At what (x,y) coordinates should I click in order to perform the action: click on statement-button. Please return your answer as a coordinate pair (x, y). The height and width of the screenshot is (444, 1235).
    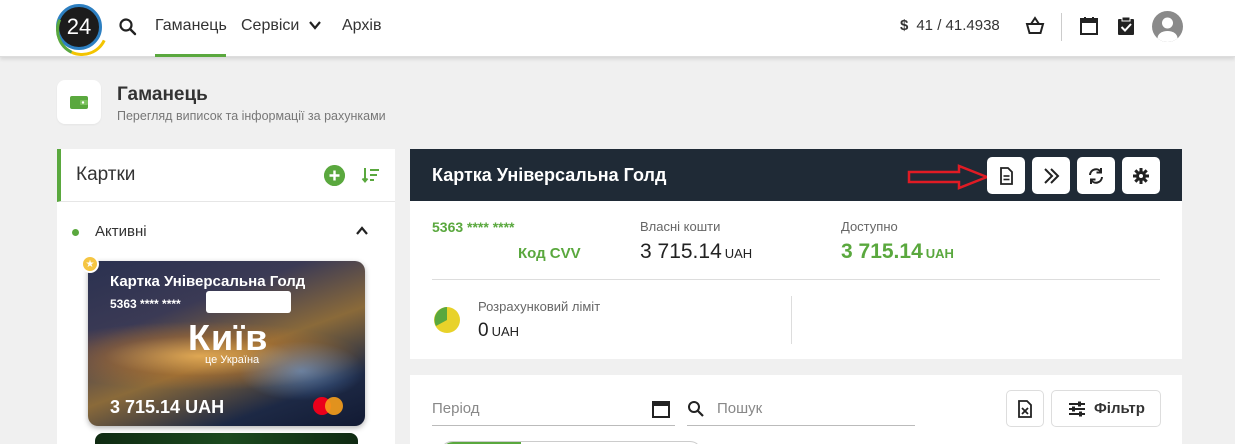
    Looking at the image, I should click on (1006, 175).